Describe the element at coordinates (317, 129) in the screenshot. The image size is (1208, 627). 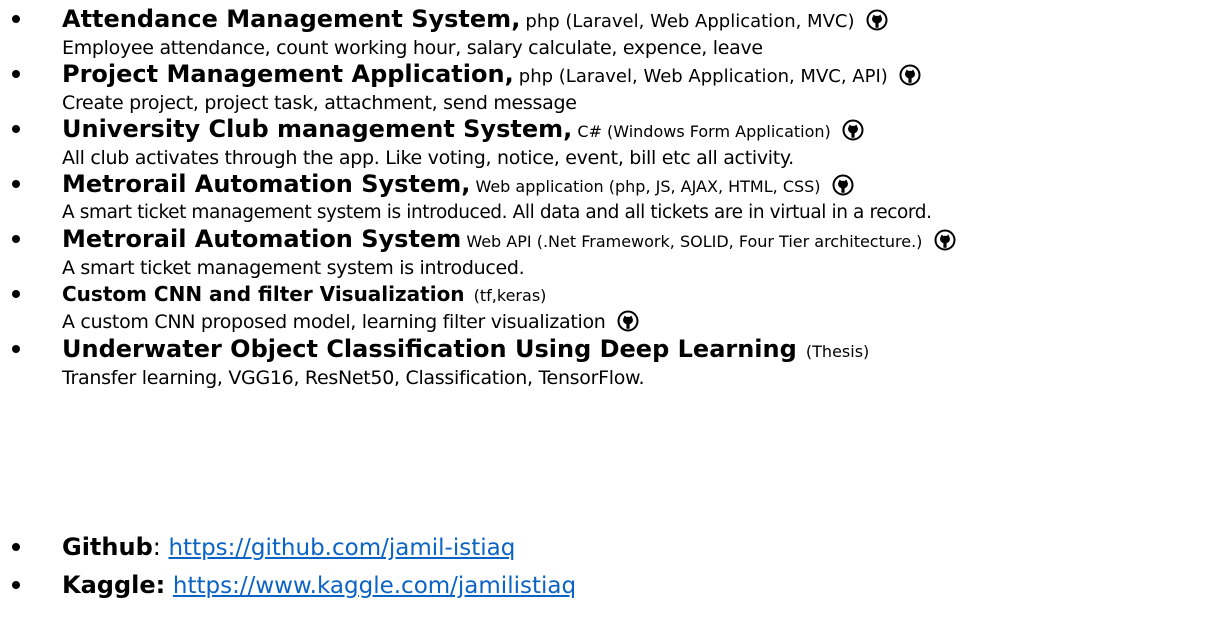
I see `project-title: University Club management System,` at that location.